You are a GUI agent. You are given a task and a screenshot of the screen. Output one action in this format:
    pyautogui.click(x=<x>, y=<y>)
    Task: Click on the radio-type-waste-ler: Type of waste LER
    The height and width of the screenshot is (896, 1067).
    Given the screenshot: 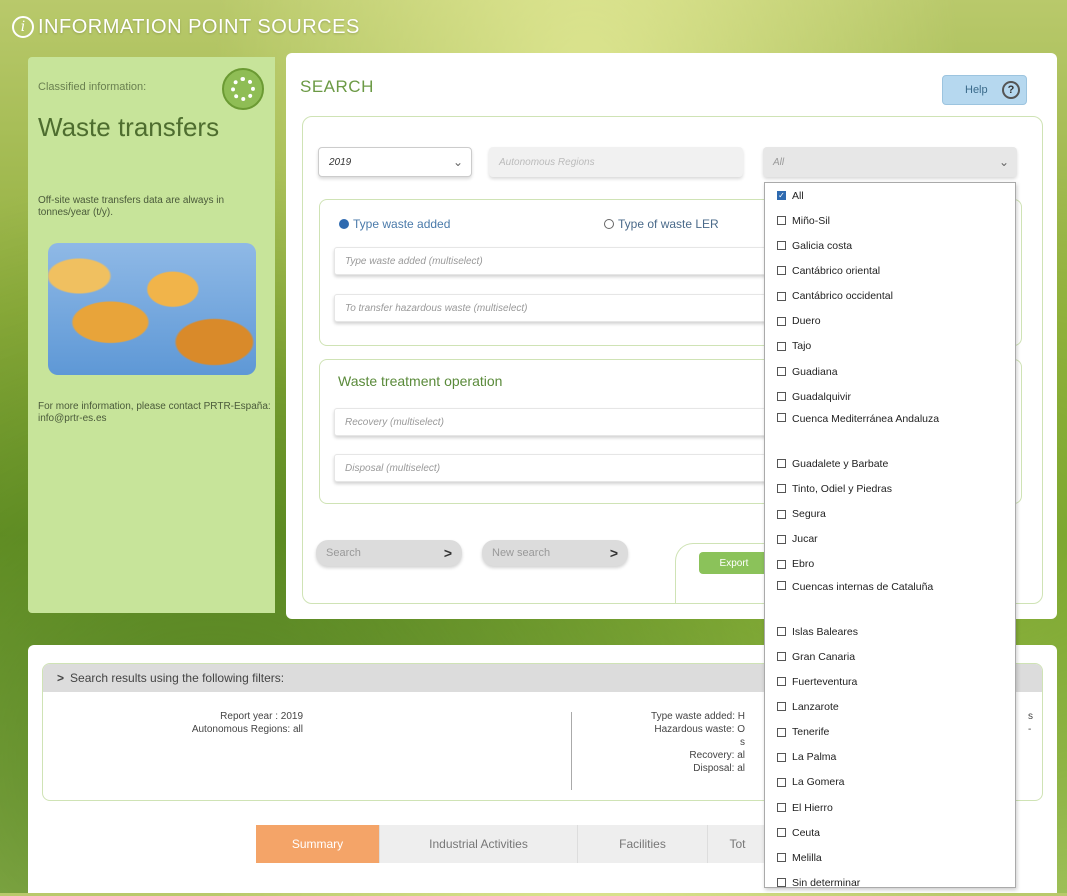 What is the action you would take?
    pyautogui.click(x=661, y=224)
    